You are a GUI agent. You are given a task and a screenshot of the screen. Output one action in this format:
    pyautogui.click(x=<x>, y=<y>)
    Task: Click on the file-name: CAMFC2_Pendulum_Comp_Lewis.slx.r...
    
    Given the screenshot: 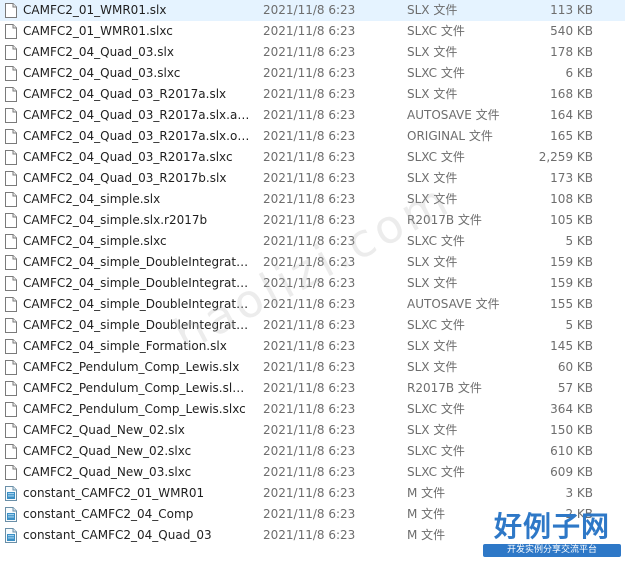 What is the action you would take?
    pyautogui.click(x=137, y=388)
    